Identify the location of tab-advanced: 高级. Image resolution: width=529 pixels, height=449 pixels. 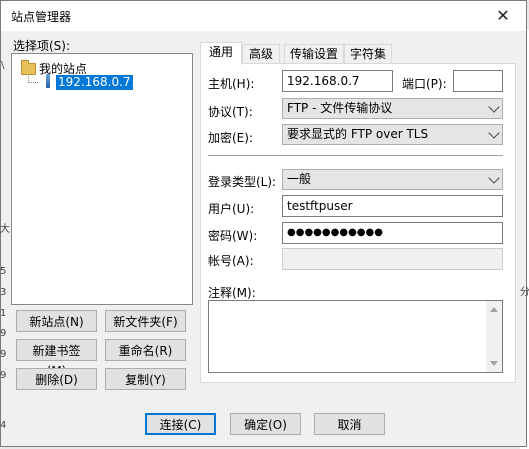
(261, 54).